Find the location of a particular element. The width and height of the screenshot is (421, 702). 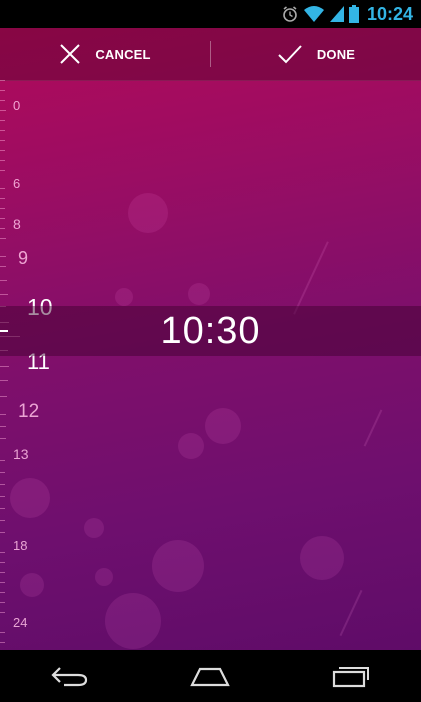

done-button: DONE is located at coordinates (316, 54).